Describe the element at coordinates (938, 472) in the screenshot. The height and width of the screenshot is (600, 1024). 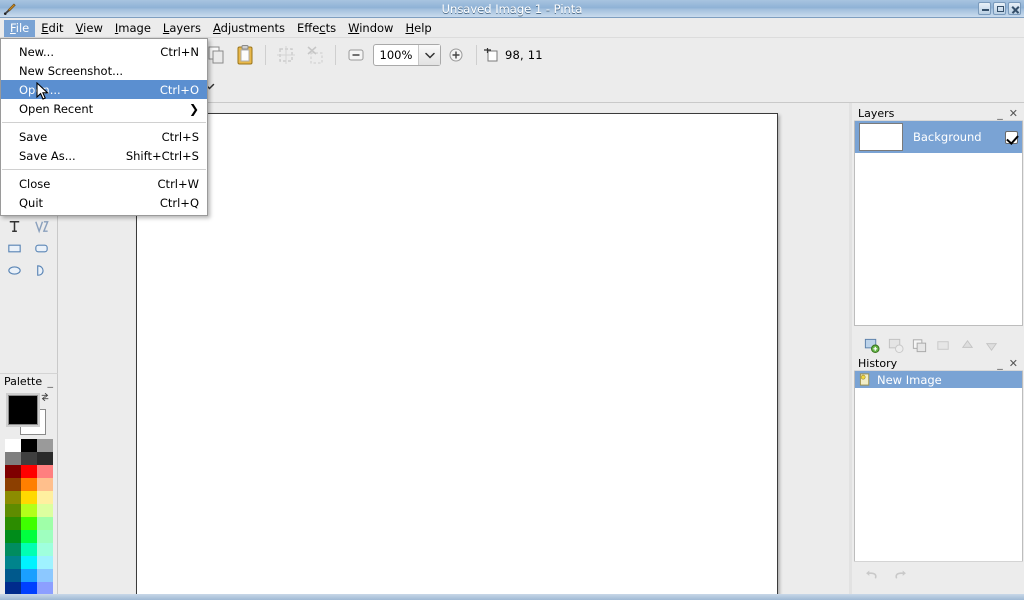
I see `history-list: New Image` at that location.